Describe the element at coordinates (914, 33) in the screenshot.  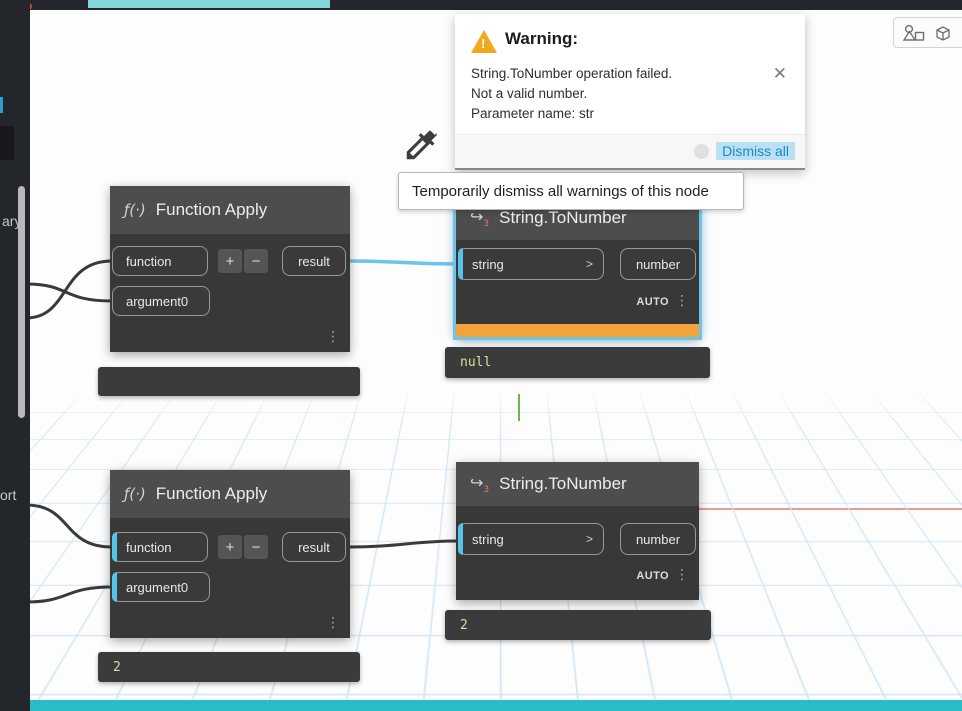
I see `geometry-shapes-icon` at that location.